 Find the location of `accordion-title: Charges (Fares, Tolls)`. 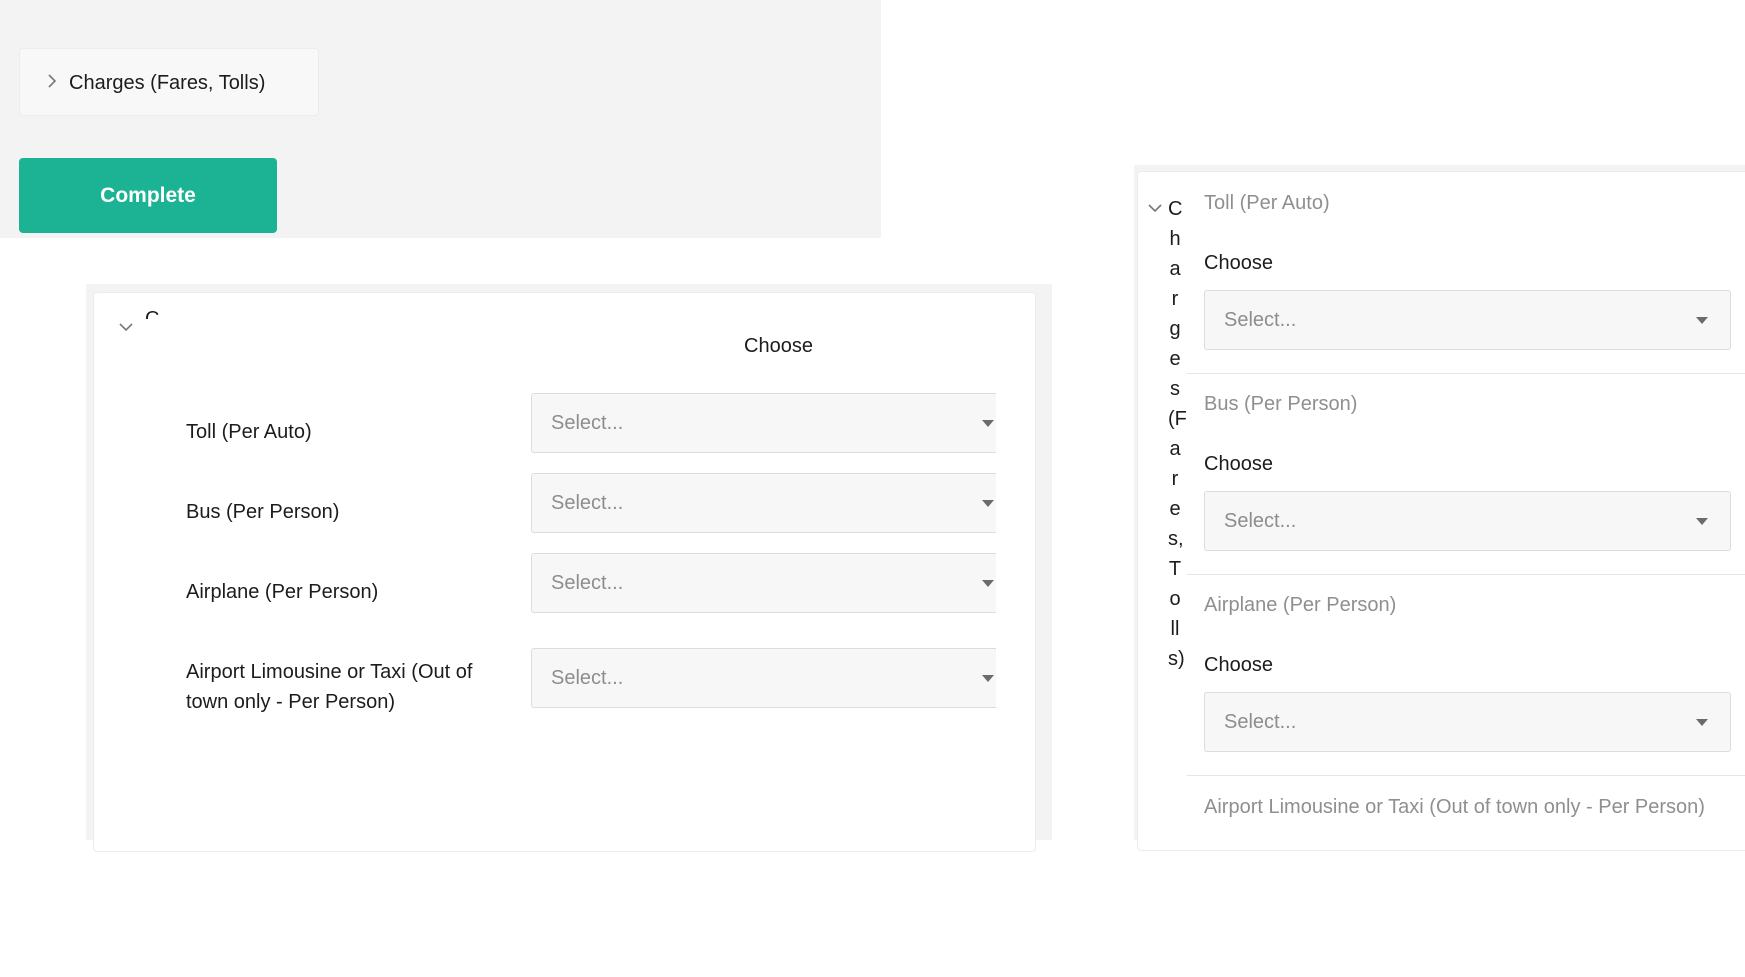

accordion-title: Charges (Fares, Tolls) is located at coordinates (167, 83).